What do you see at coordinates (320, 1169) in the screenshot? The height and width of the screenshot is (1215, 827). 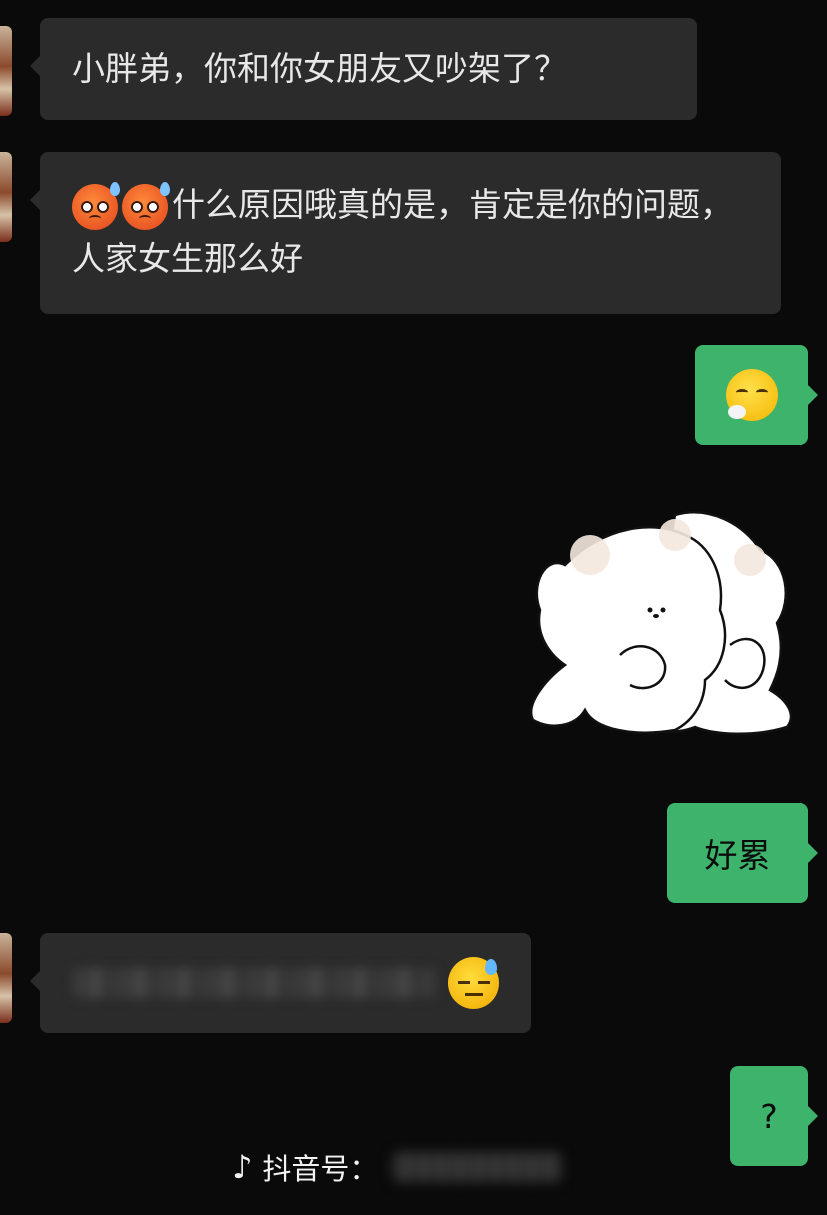 I see `watermark-label: 抖音号：` at bounding box center [320, 1169].